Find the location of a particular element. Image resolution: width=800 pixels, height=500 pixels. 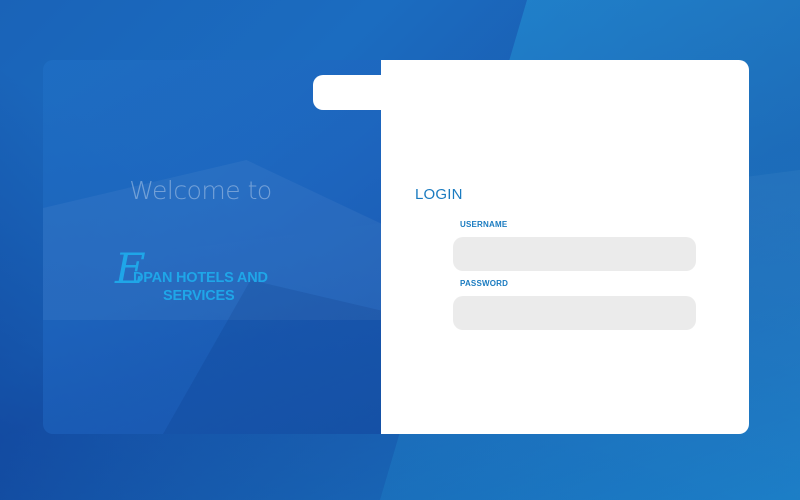

login-title: LOGIN is located at coordinates (439, 194).